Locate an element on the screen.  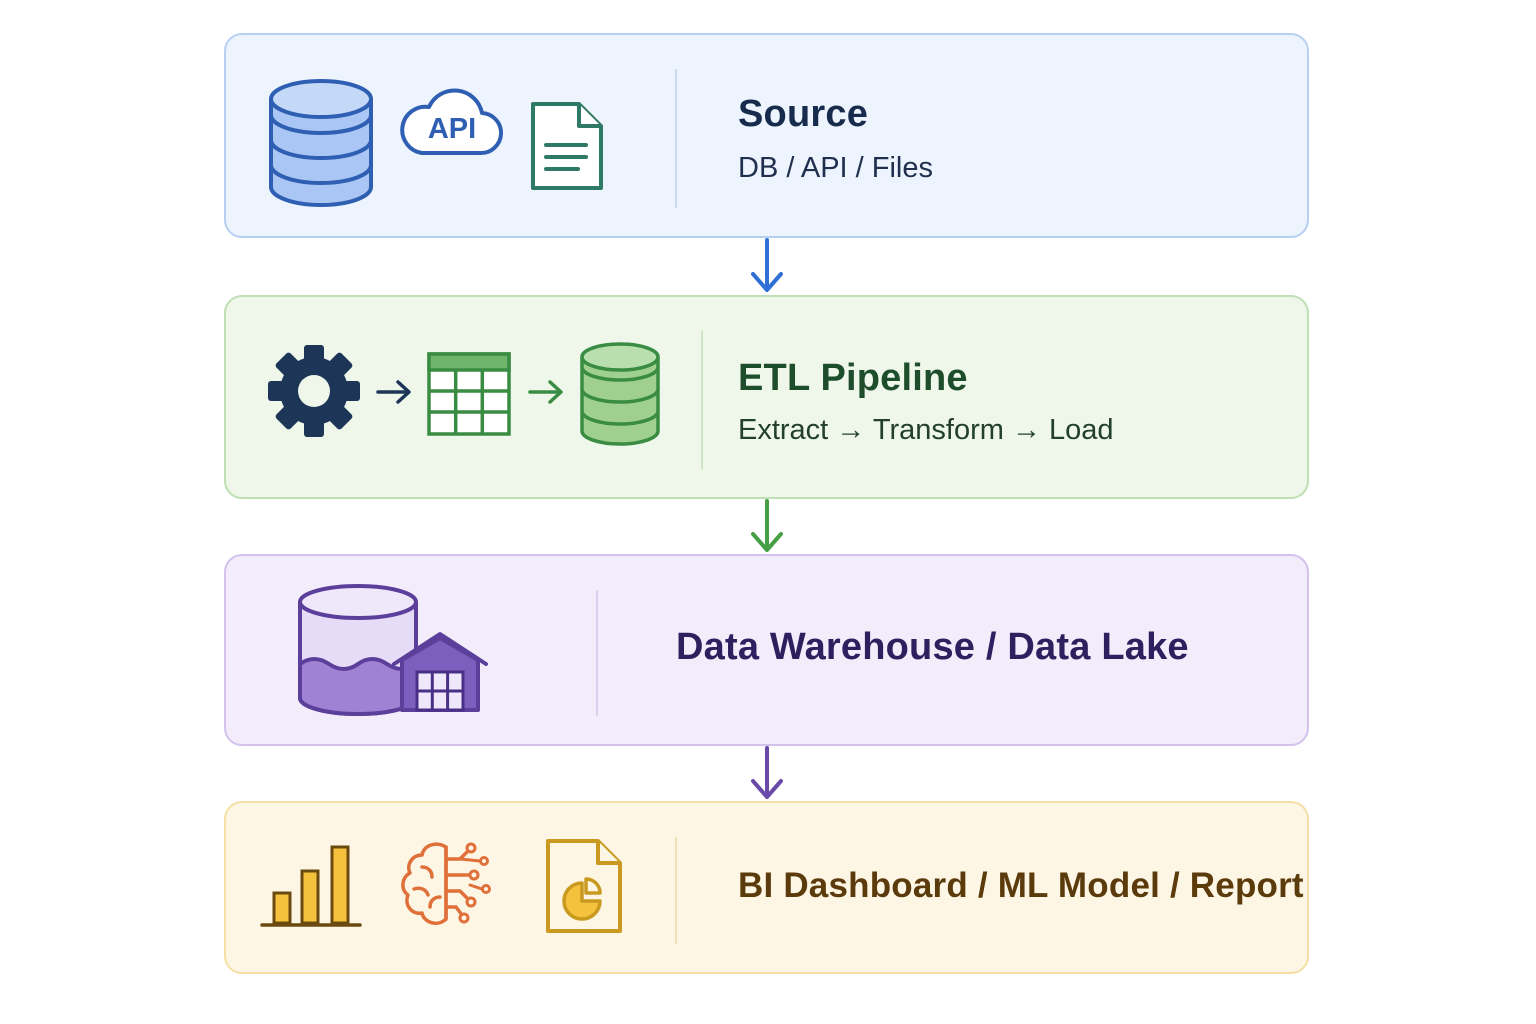
stage-etl: ETL Pipeline Extract → Transform → Load is located at coordinates (766, 397).